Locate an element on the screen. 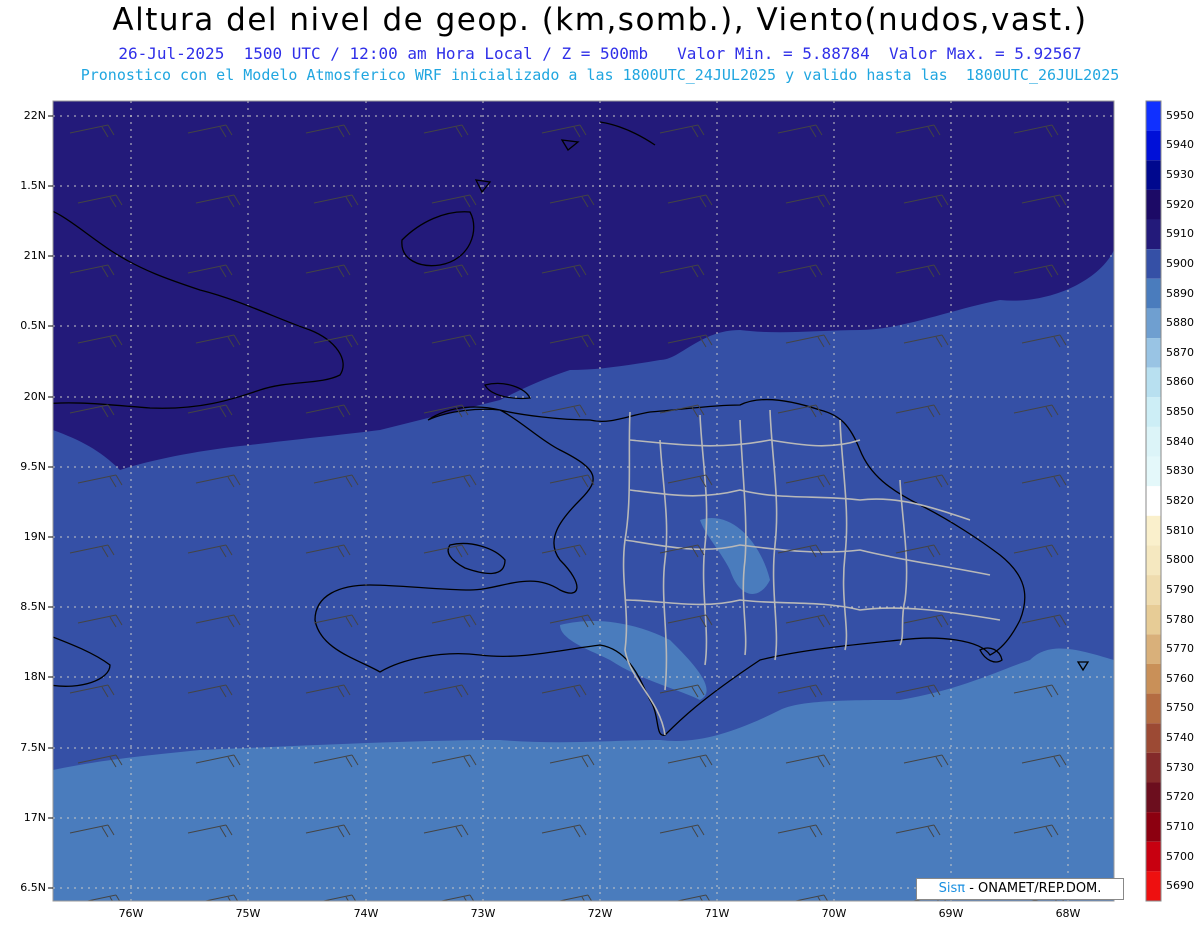  lat-label: 6.5N is located at coordinates (33, 887).